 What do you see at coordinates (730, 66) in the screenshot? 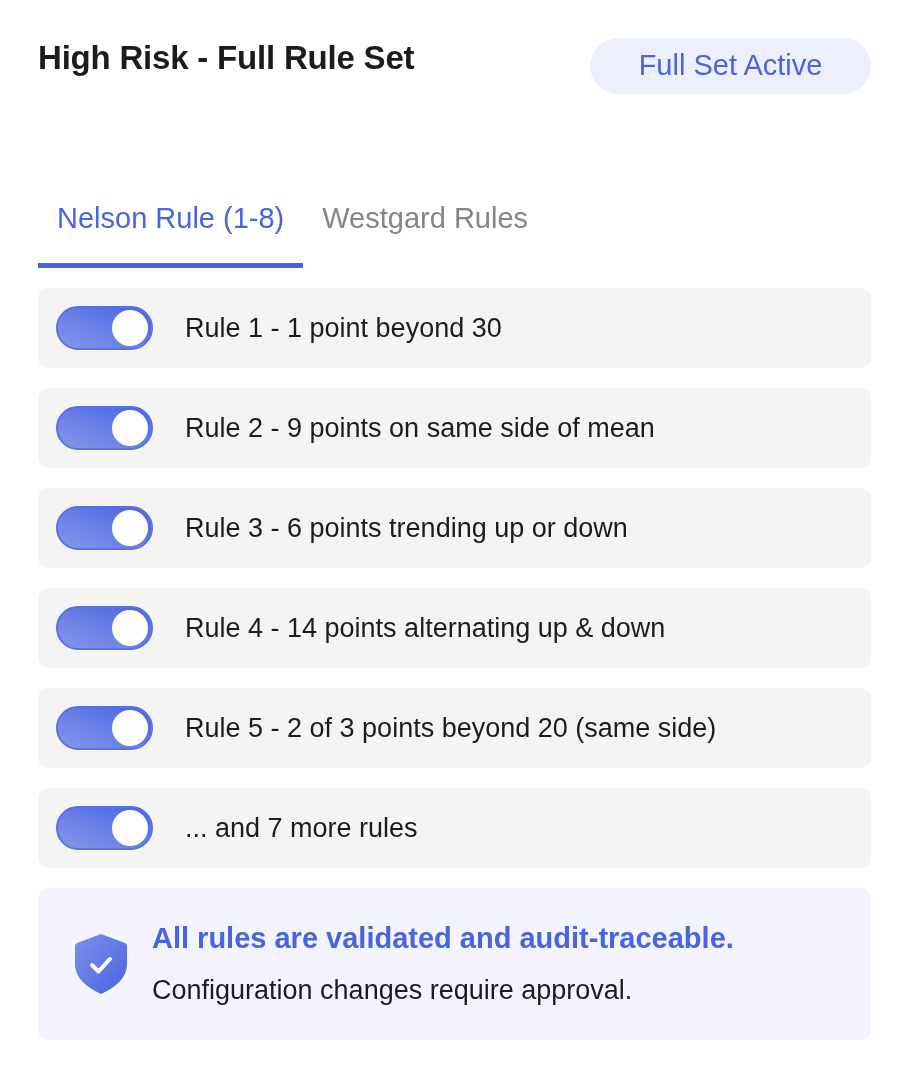
I see `status-badge: Full Set Active` at bounding box center [730, 66].